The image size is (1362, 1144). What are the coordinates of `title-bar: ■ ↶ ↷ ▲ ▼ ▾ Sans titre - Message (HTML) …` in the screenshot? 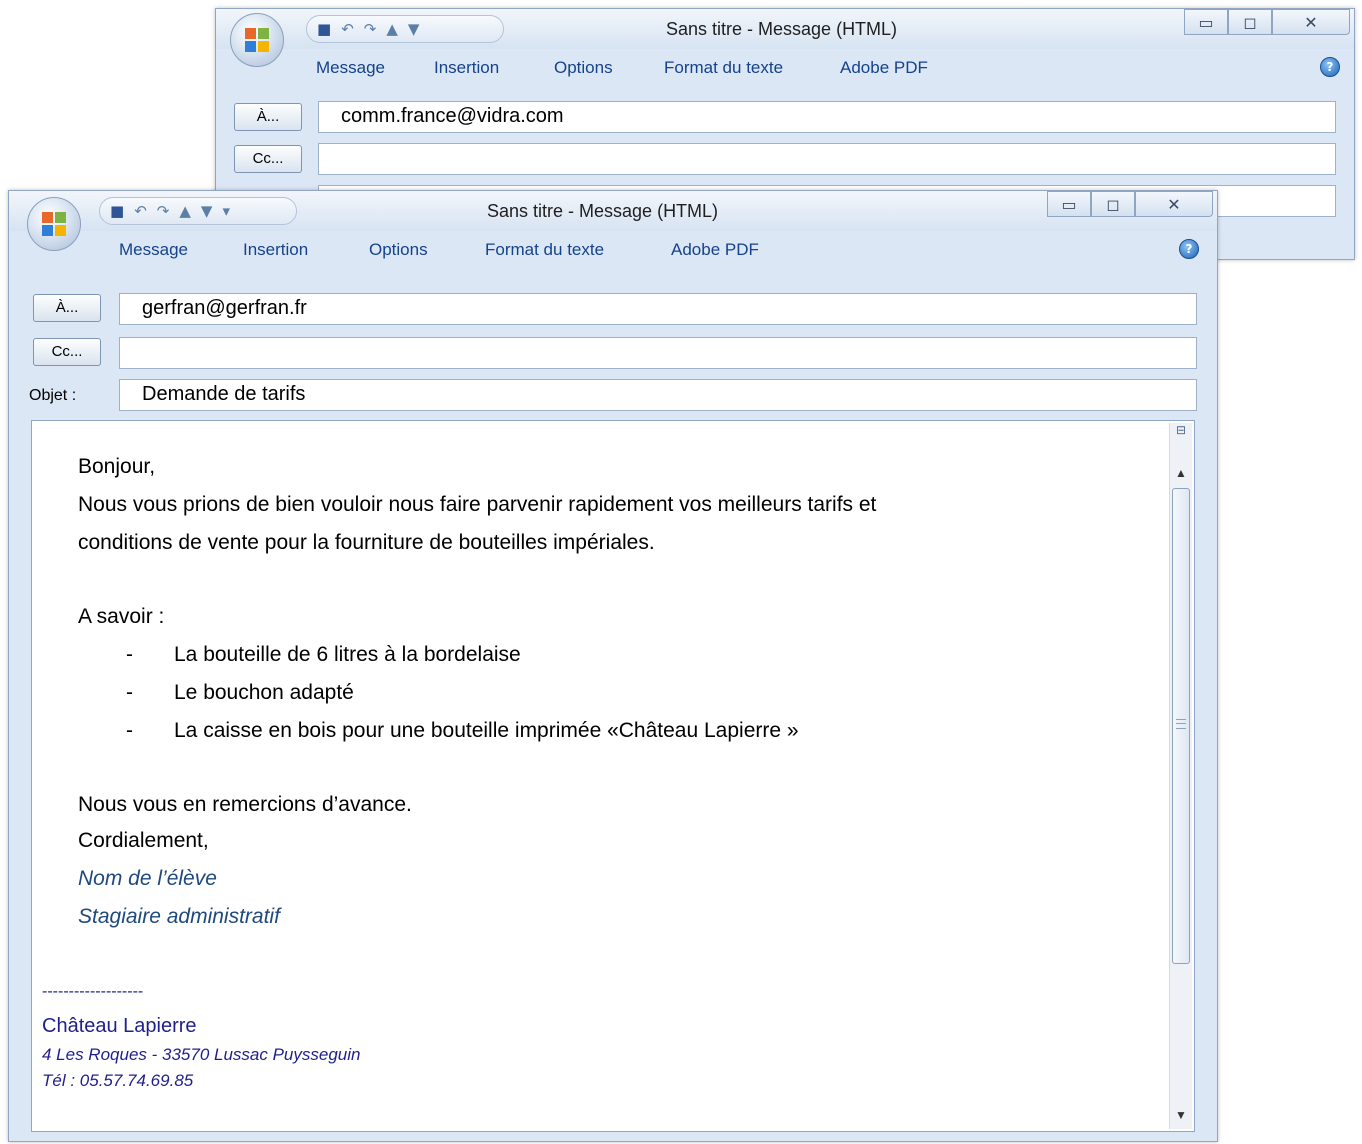 It's located at (613, 211).